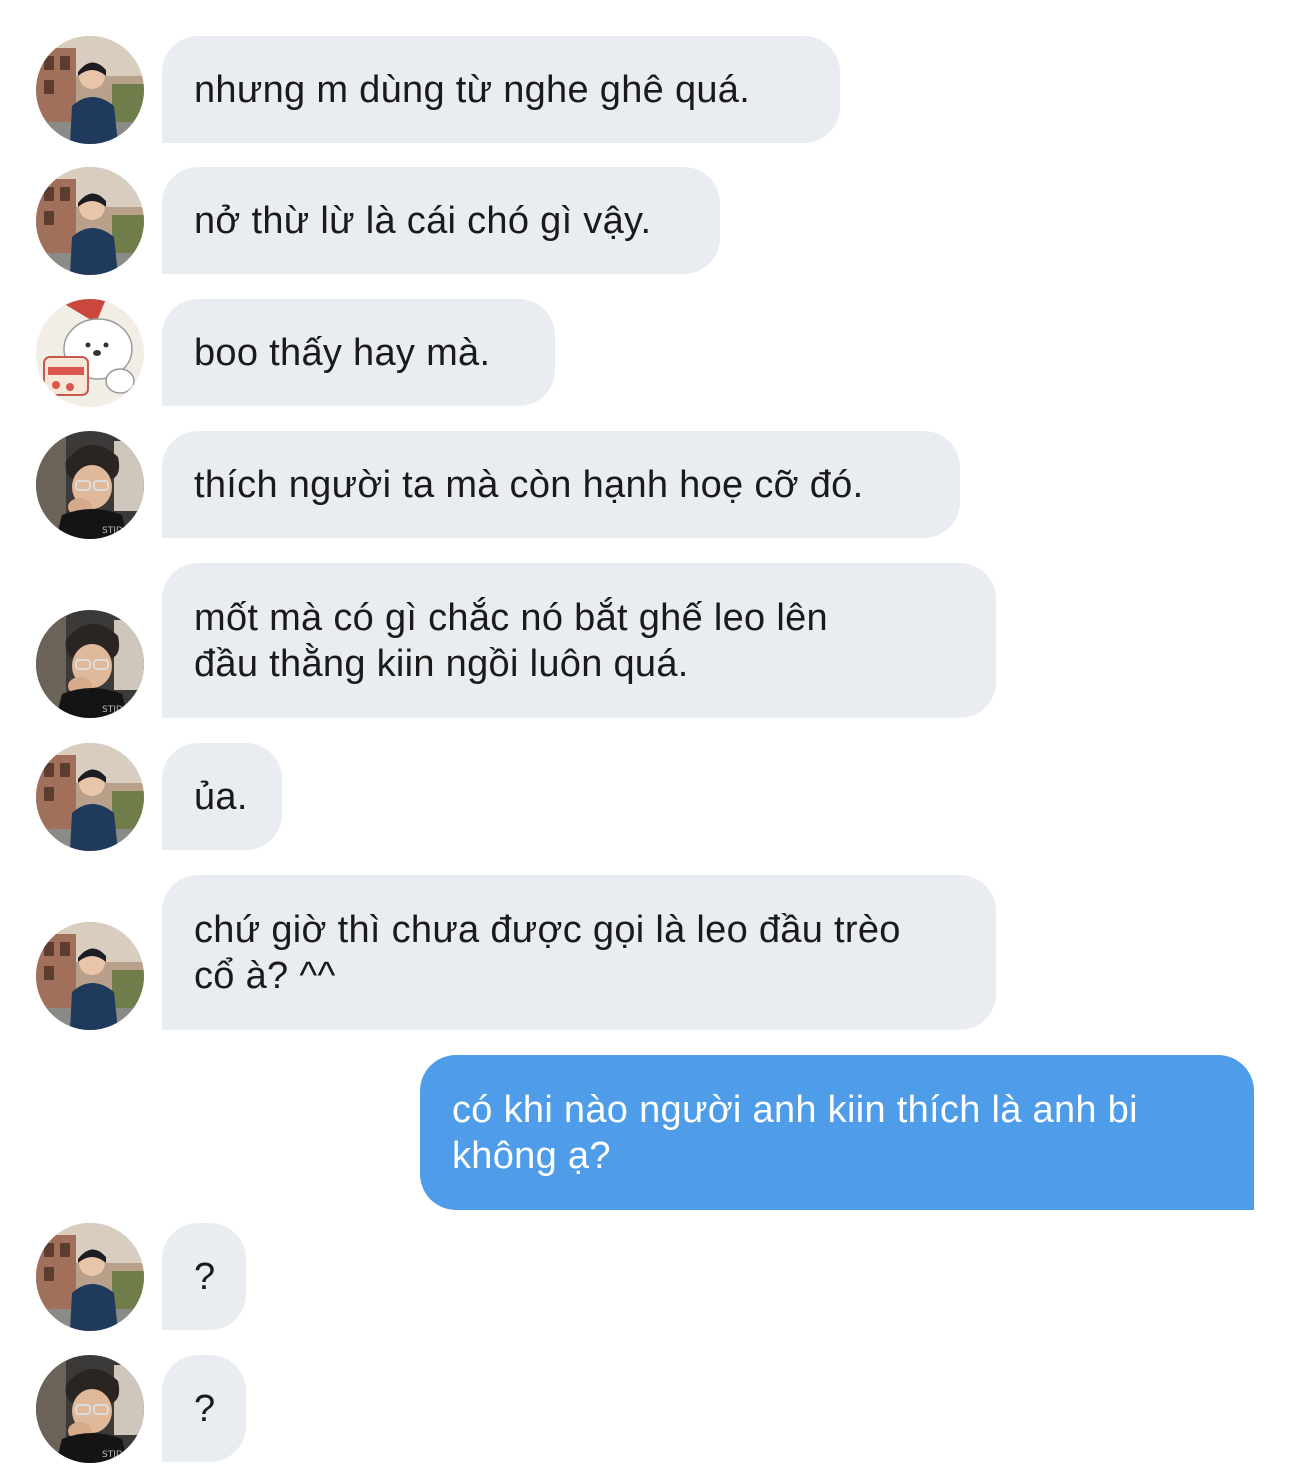 This screenshot has height=1476, width=1290. What do you see at coordinates (529, 484) in the screenshot?
I see `message-text: thích người ta mà còn hạnh hoẹ cỡ đó.` at bounding box center [529, 484].